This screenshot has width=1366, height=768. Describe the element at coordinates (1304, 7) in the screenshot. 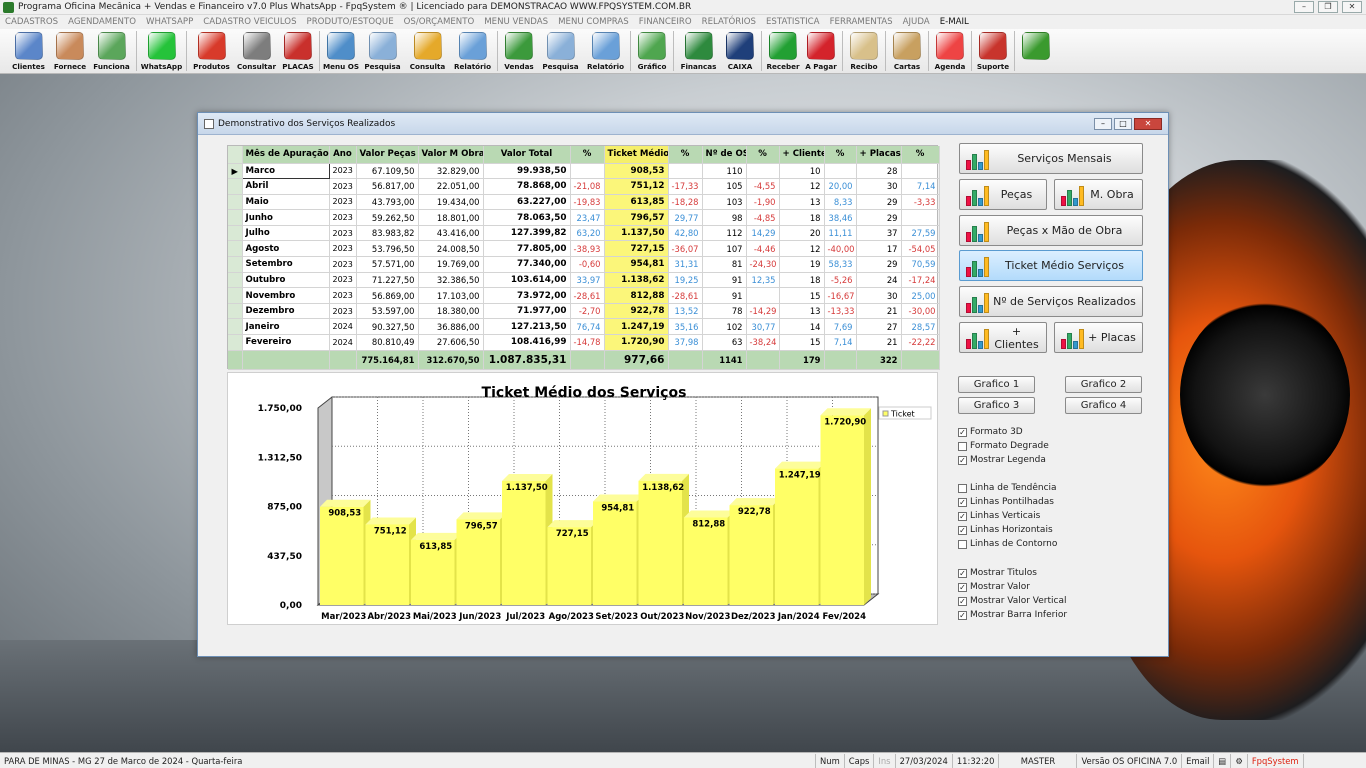

I see `minimize-icon: –` at that location.